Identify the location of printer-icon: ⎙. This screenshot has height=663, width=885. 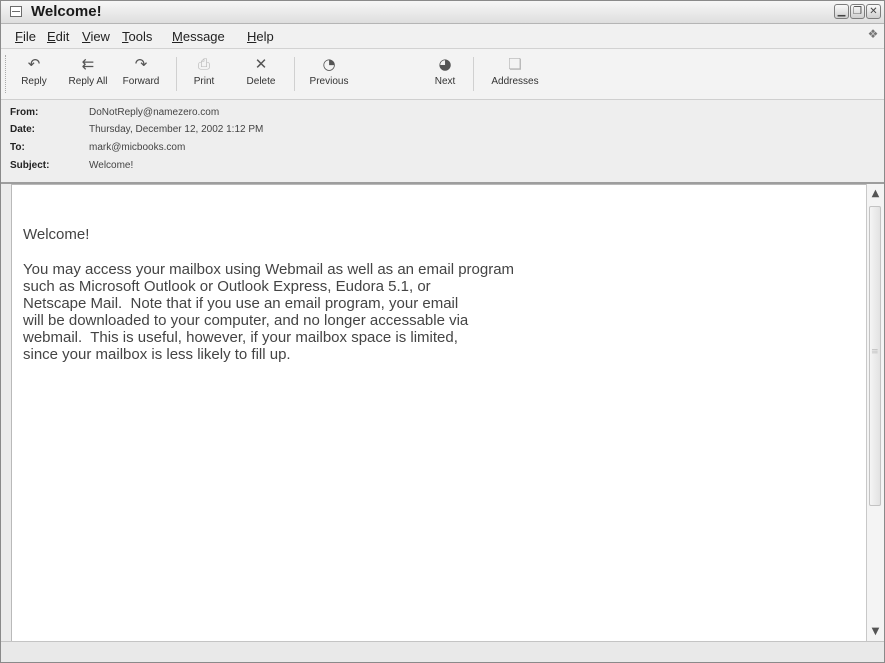
(203, 64).